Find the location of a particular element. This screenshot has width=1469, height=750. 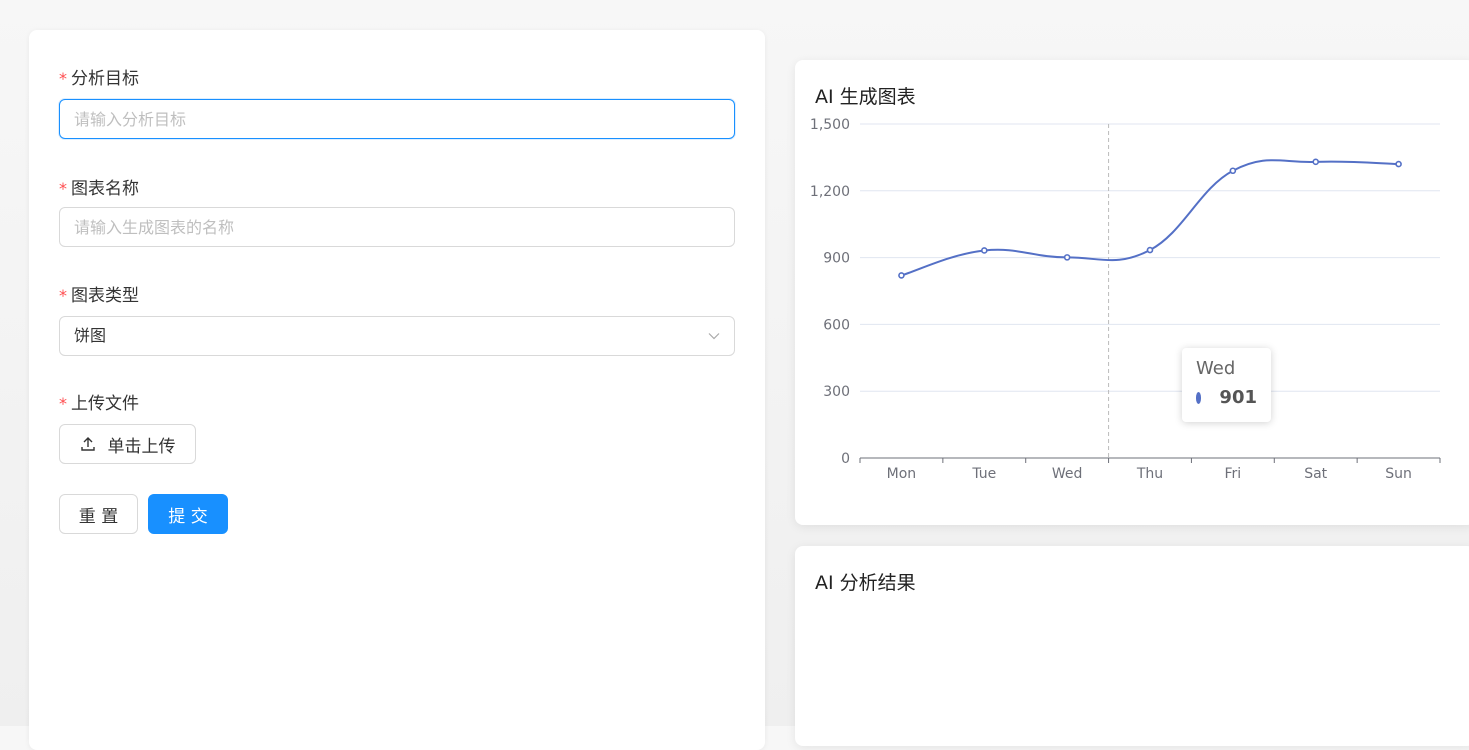

tooltip-value: 901 is located at coordinates (1238, 397).